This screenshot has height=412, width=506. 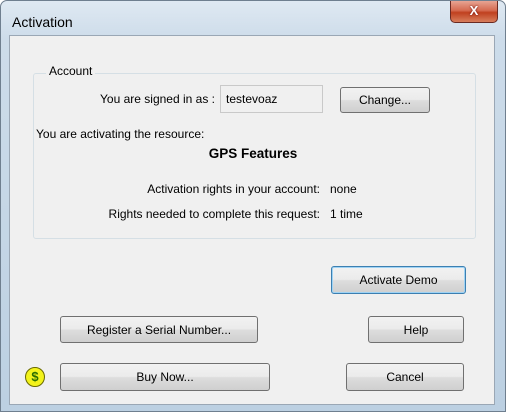 What do you see at coordinates (233, 189) in the screenshot?
I see `rights-account-label: Activation rights in your account:` at bounding box center [233, 189].